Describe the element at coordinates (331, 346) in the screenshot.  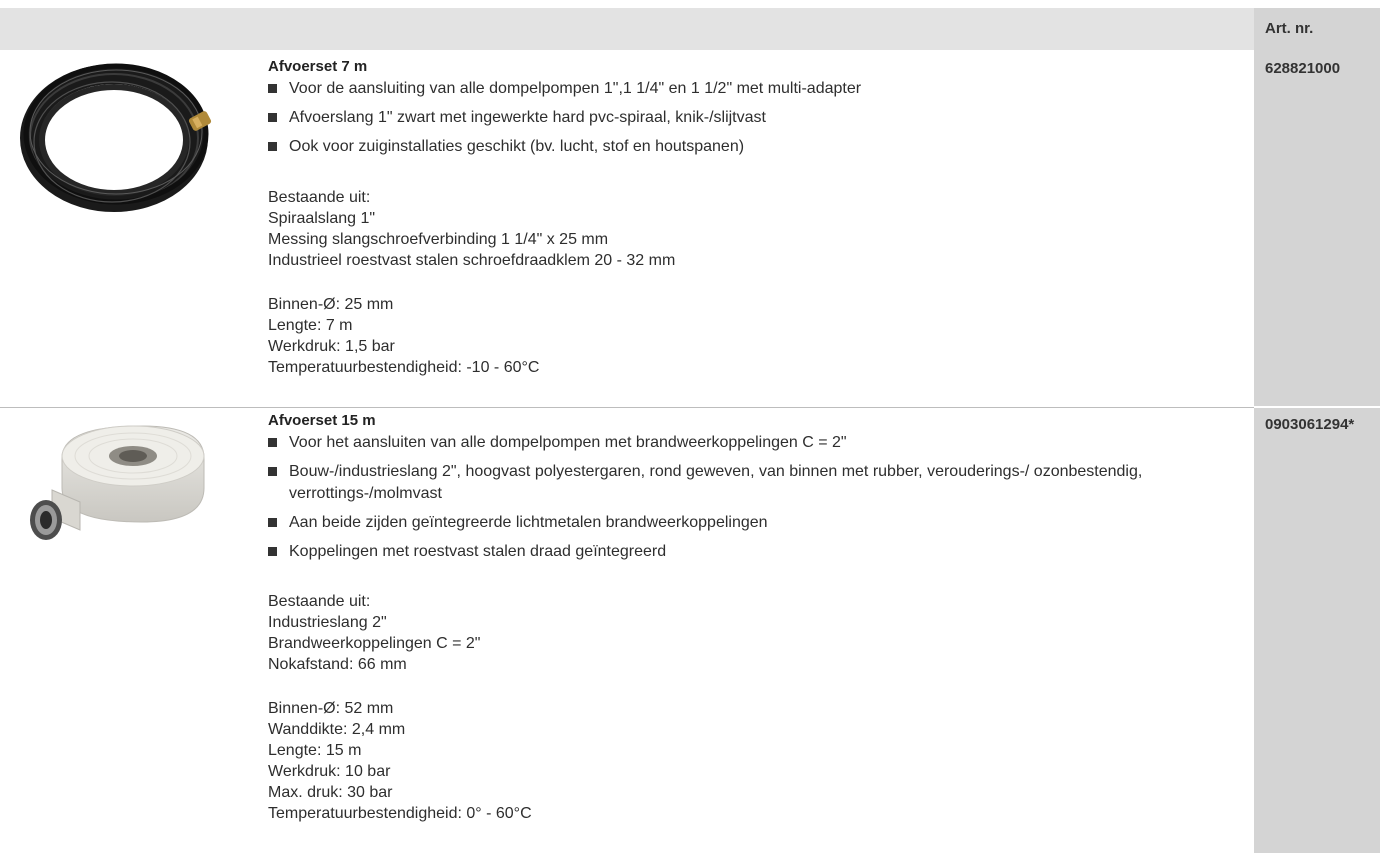
I see `spec-item: Werkdruk: 1,5 bar` at that location.